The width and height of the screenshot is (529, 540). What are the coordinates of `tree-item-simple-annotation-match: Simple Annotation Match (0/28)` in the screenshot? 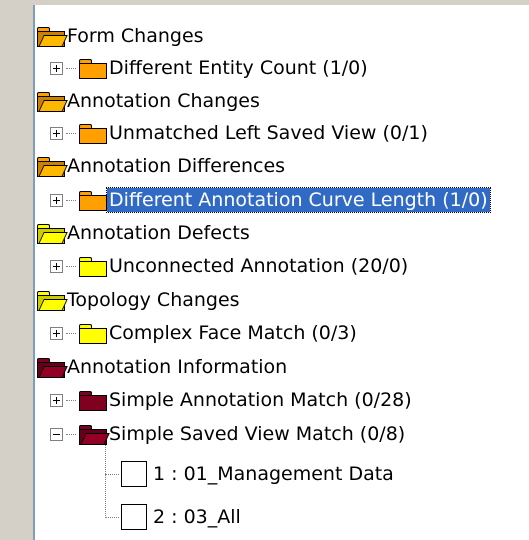 It's located at (232, 400).